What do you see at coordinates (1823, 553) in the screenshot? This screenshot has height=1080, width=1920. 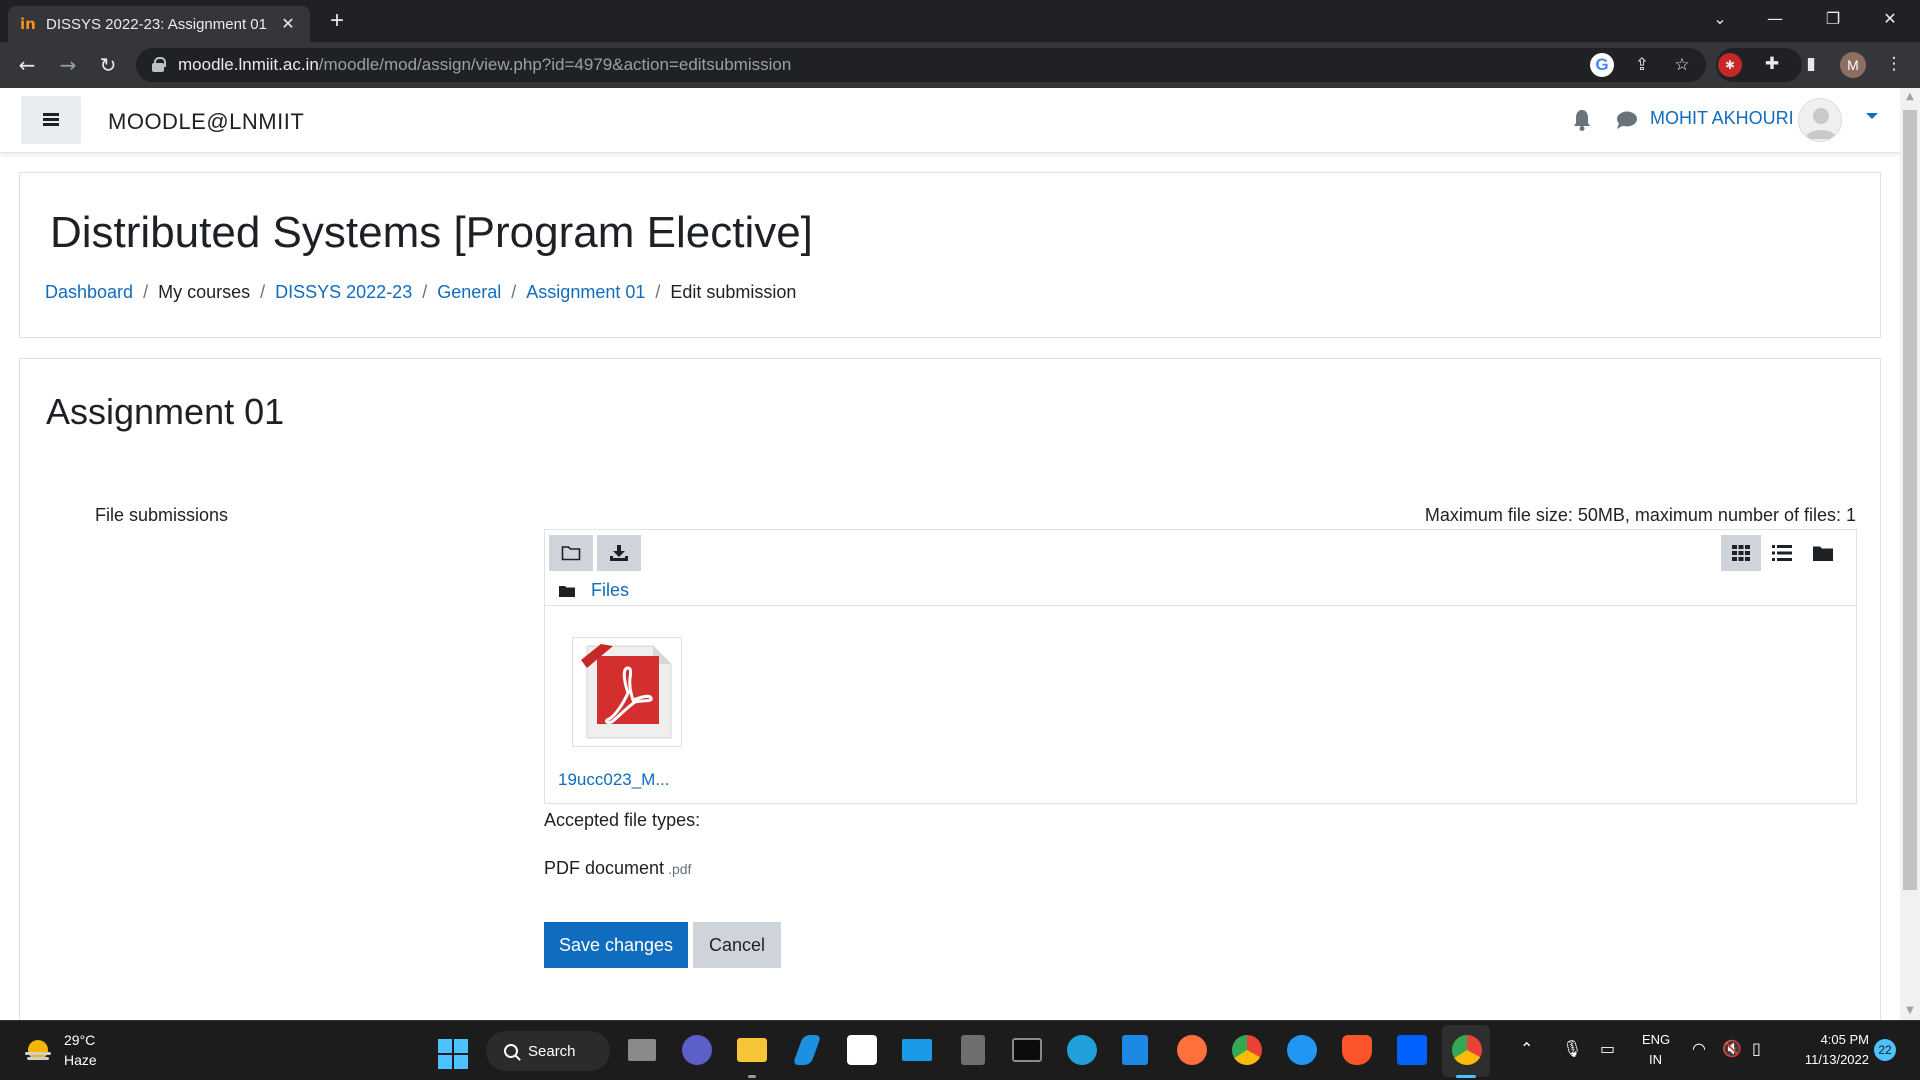 I see `view-tree-button` at bounding box center [1823, 553].